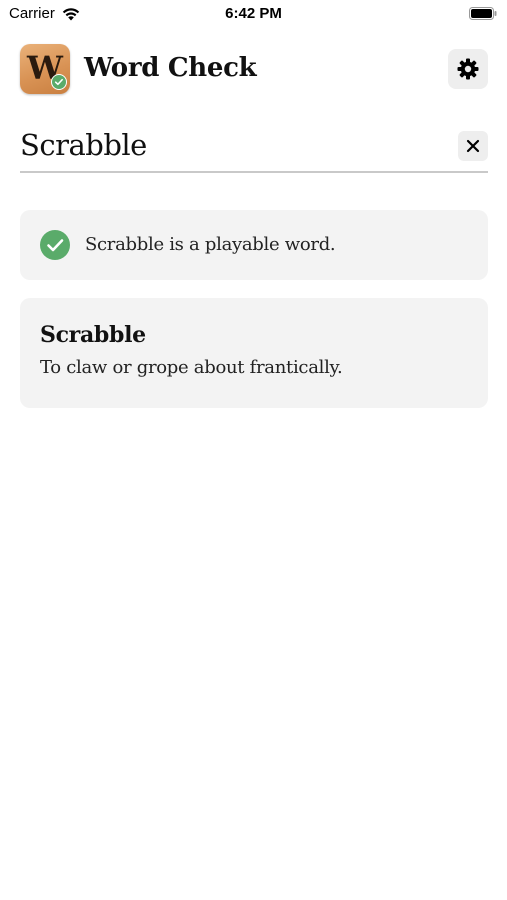 Image resolution: width=507 pixels, height=900 pixels. Describe the element at coordinates (93, 335) in the screenshot. I see `definition-word: Scrabble` at that location.